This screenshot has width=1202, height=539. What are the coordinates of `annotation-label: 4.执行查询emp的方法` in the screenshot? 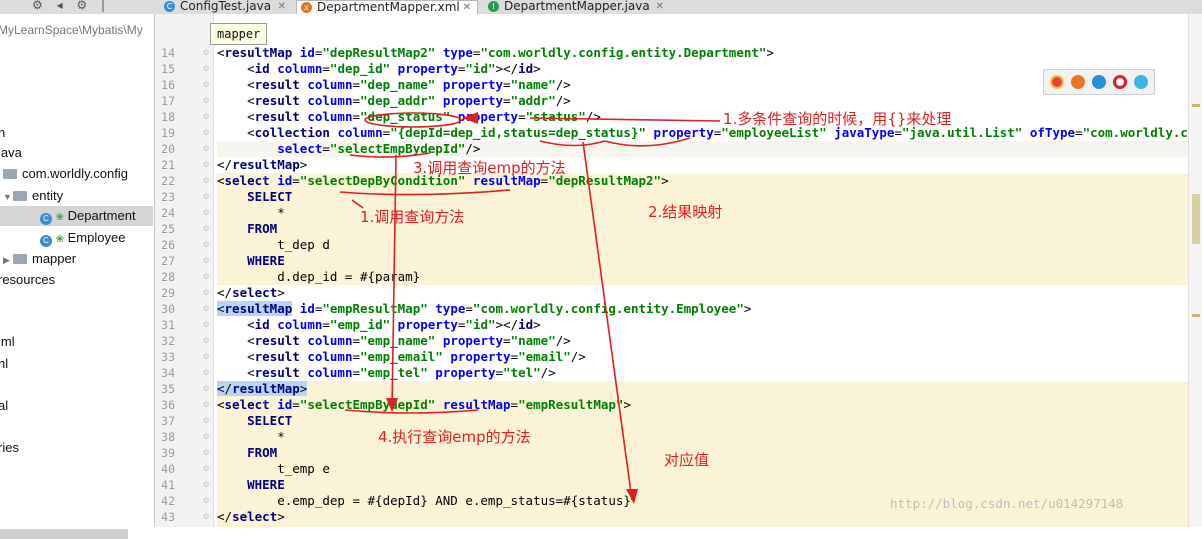 It's located at (454, 437).